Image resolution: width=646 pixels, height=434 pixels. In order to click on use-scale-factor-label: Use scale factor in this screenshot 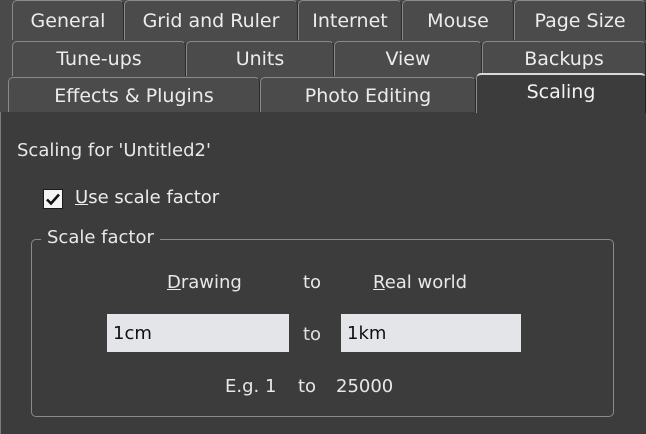, I will do `click(147, 197)`.